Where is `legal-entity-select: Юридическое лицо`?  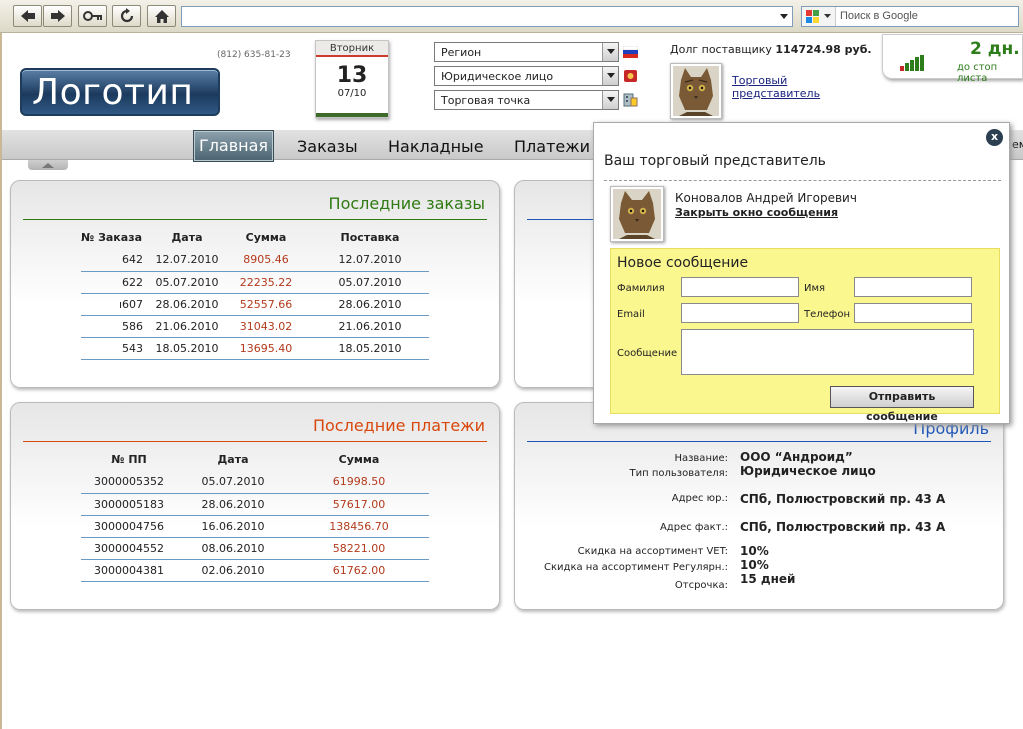 legal-entity-select: Юридическое лицо is located at coordinates (526, 76).